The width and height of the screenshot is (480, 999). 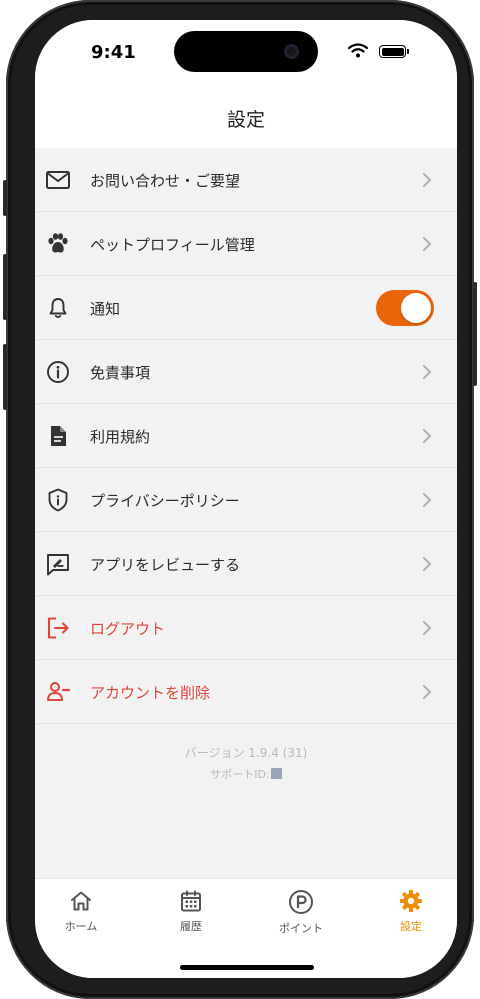 What do you see at coordinates (240, 774) in the screenshot?
I see `support-id-label: サポートID:` at bounding box center [240, 774].